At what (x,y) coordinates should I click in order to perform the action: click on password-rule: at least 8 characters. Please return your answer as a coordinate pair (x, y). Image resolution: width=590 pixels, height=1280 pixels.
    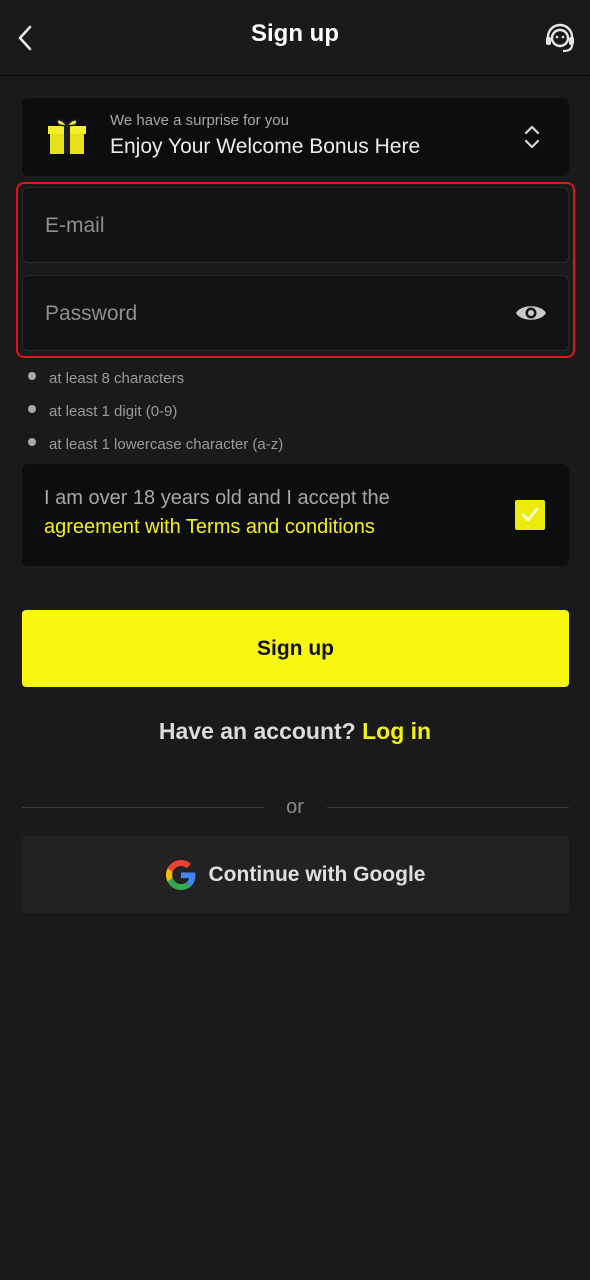
    Looking at the image, I should click on (155, 378).